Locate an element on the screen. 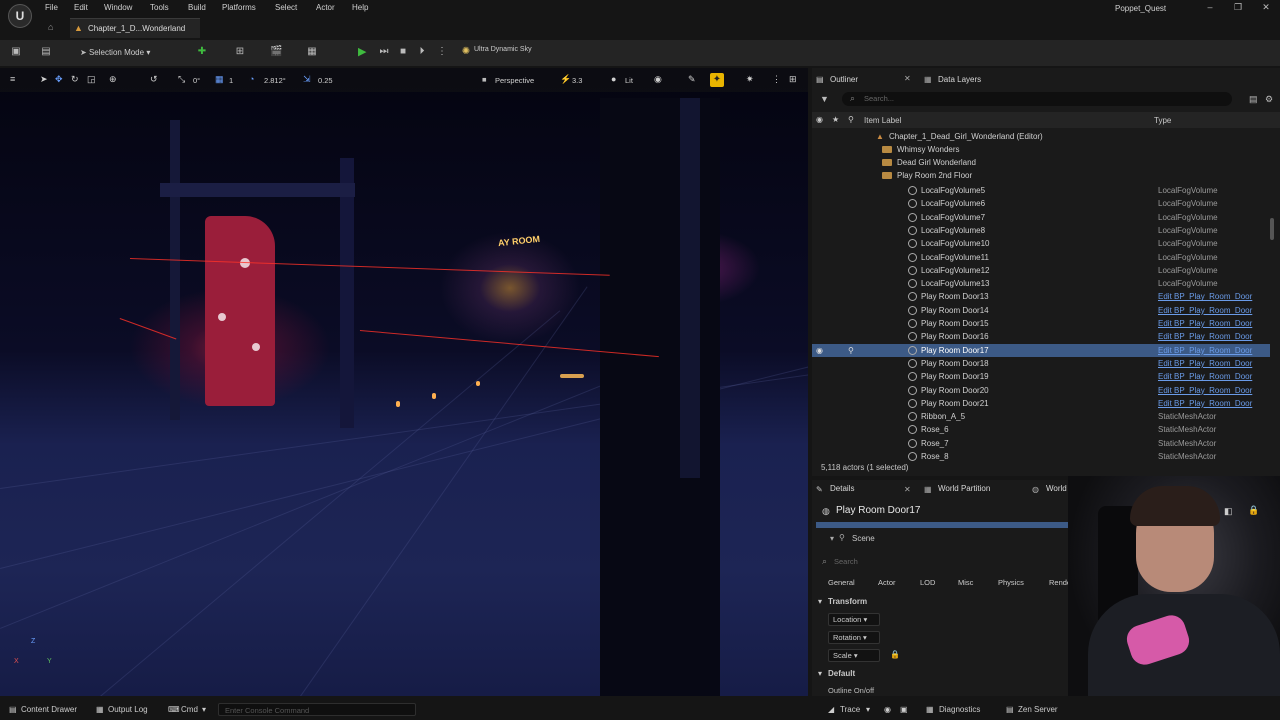 The image size is (1280, 720). sky-icon: ✺ is located at coordinates (466, 52).